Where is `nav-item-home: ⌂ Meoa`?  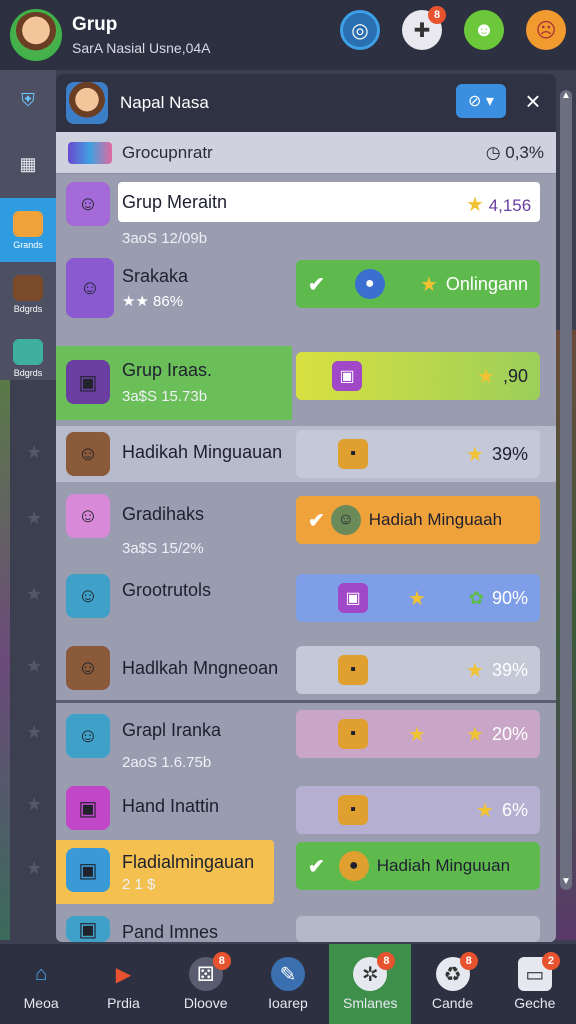 nav-item-home: ⌂ Meoa is located at coordinates (41, 984).